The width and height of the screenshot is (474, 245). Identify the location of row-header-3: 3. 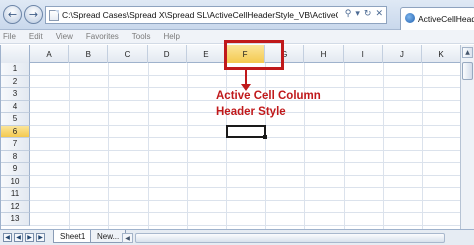
(15, 94).